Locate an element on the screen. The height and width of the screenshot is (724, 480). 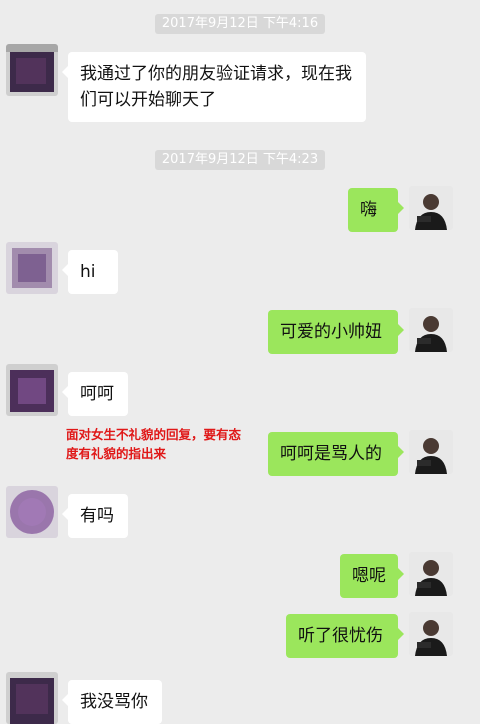
message-bubble-incoming: 呵呵 is located at coordinates (95, 394).